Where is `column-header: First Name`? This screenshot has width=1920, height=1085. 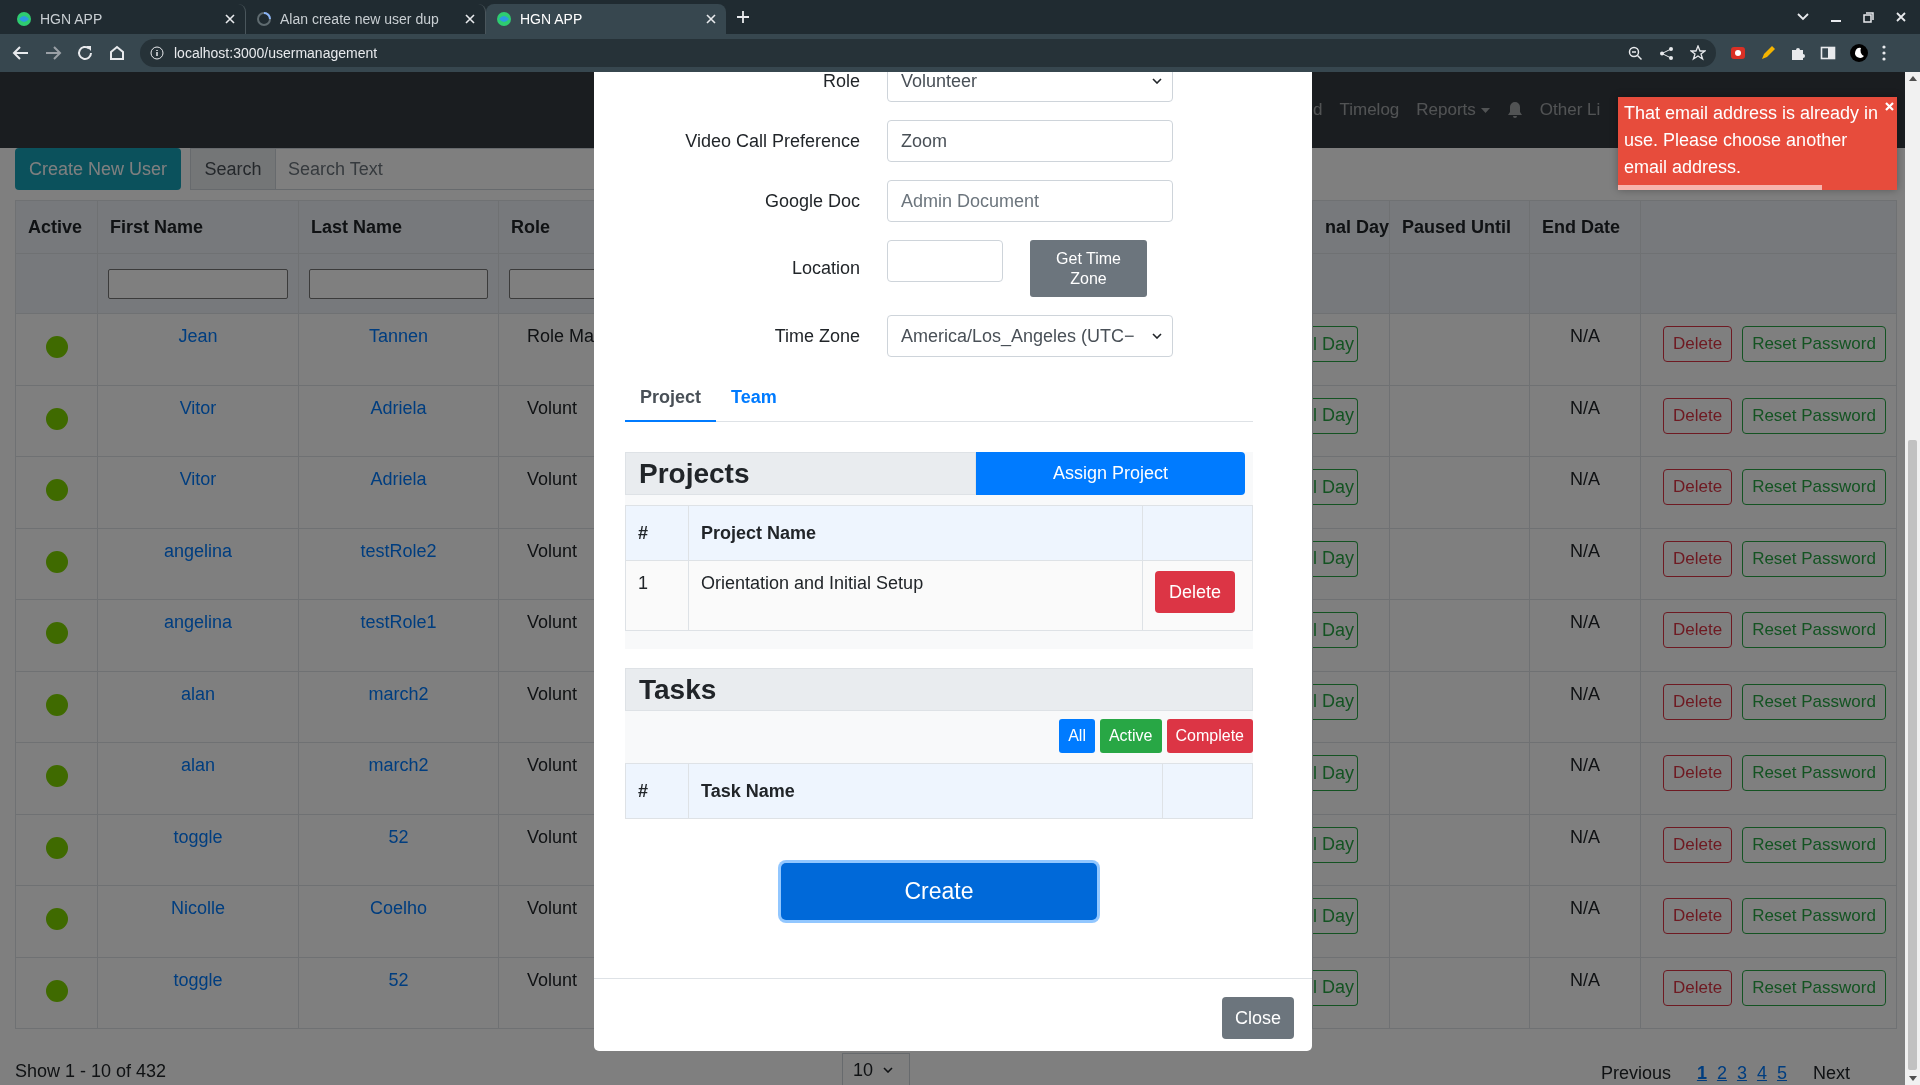 column-header: First Name is located at coordinates (198, 227).